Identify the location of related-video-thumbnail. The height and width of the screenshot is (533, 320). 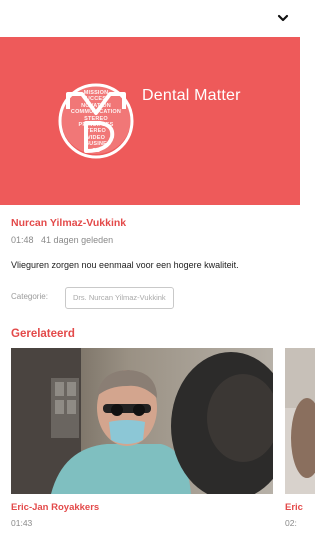
(300, 421).